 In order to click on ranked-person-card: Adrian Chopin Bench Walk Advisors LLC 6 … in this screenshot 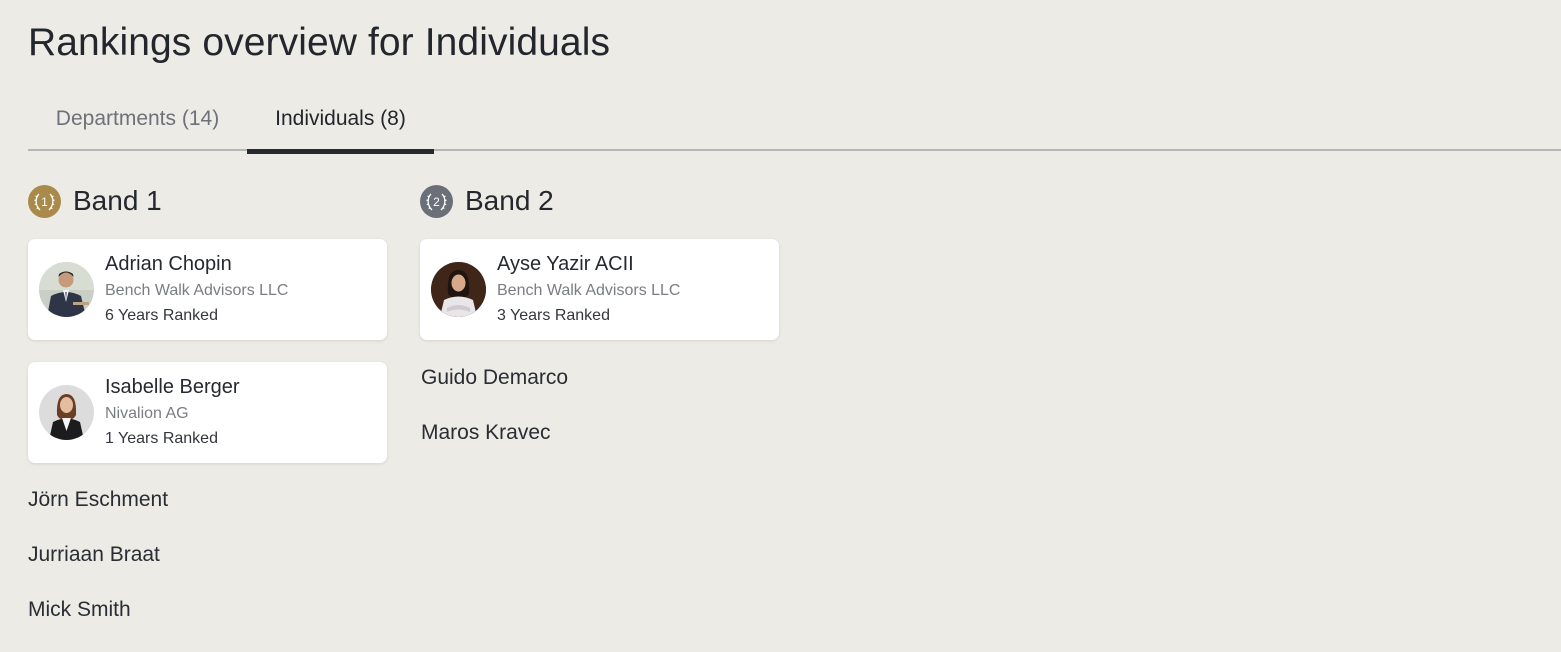, I will do `click(207, 289)`.